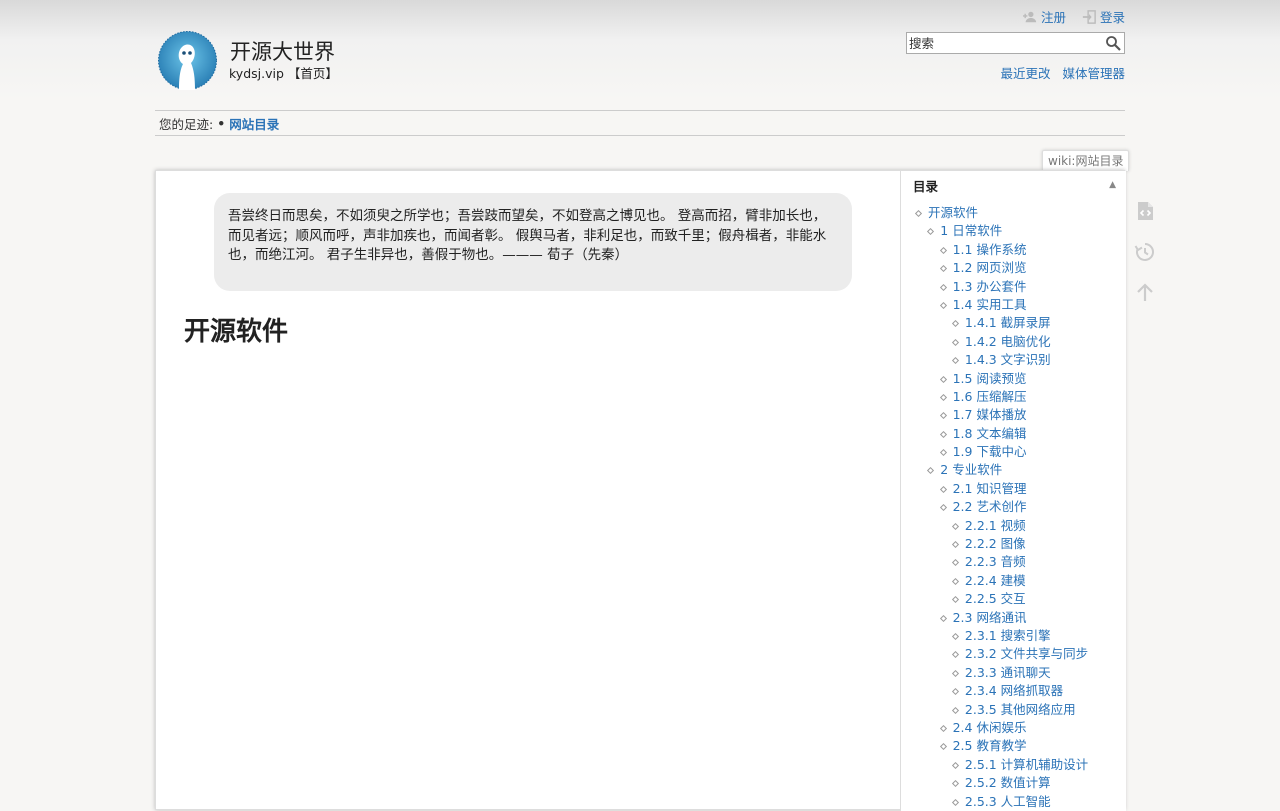 The image size is (1280, 811). What do you see at coordinates (995, 526) in the screenshot?
I see `toc-item-label: 2.2.1 视频` at bounding box center [995, 526].